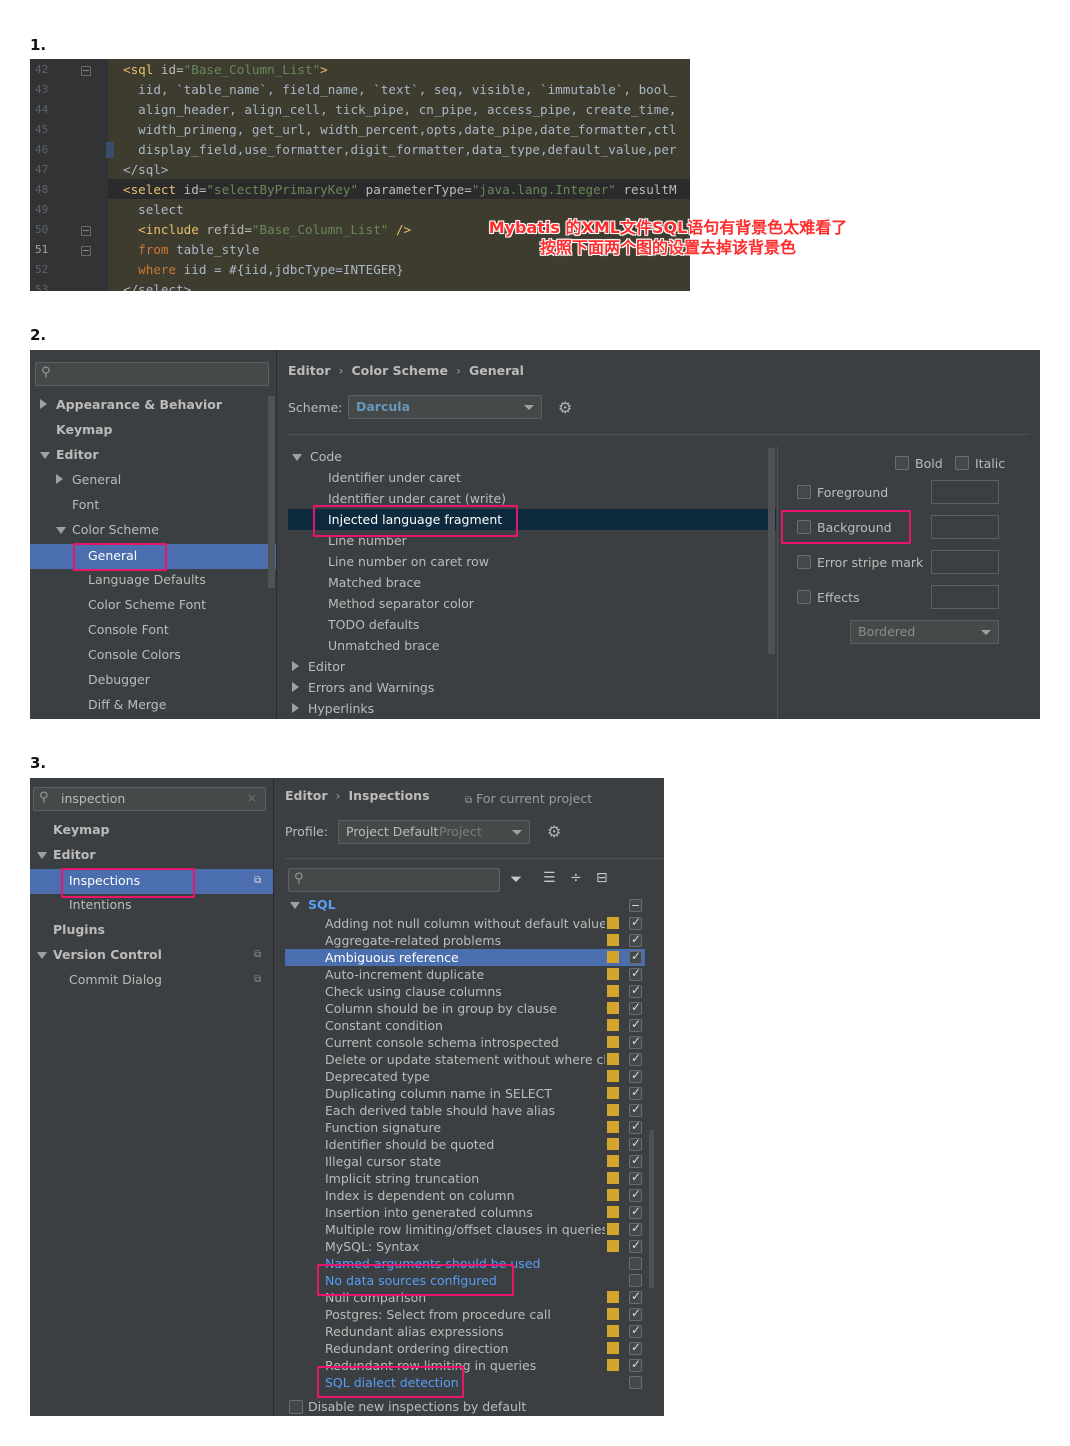 This screenshot has height=1446, width=1070. What do you see at coordinates (318, 666) in the screenshot?
I see `tree-group-editor: Editor` at bounding box center [318, 666].